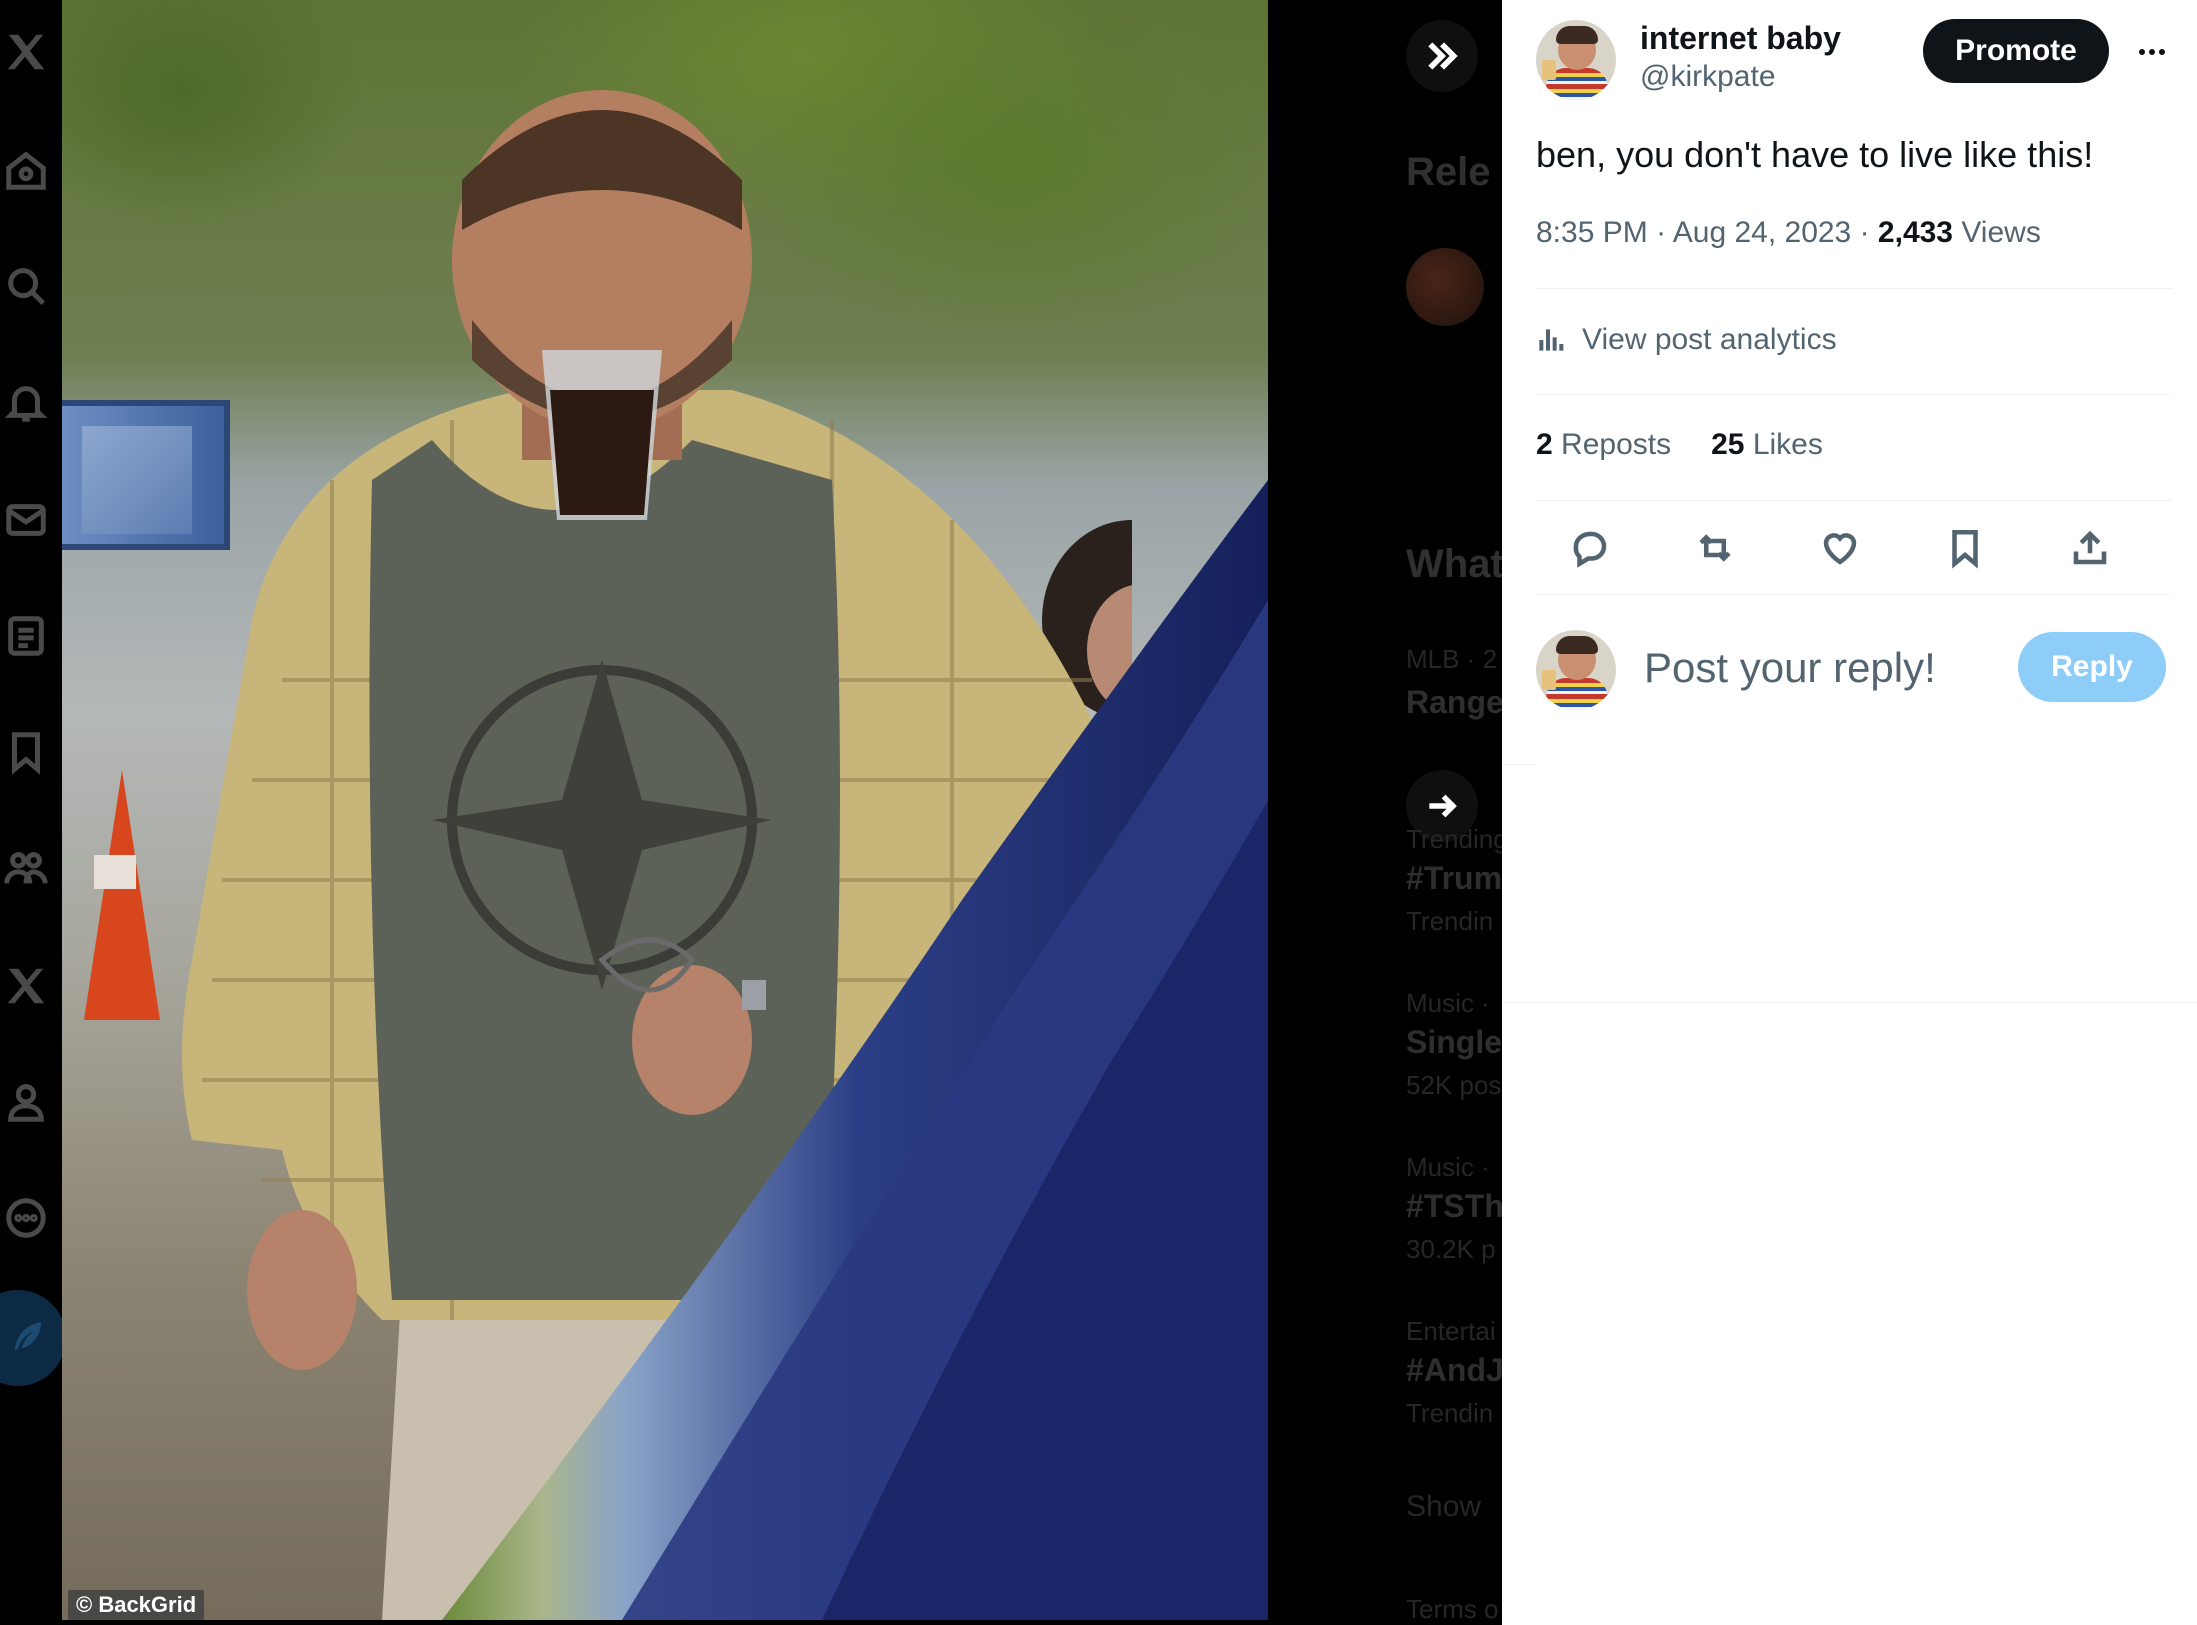 The image size is (2197, 1625). Describe the element at coordinates (26, 636) in the screenshot. I see `lists-icon` at that location.